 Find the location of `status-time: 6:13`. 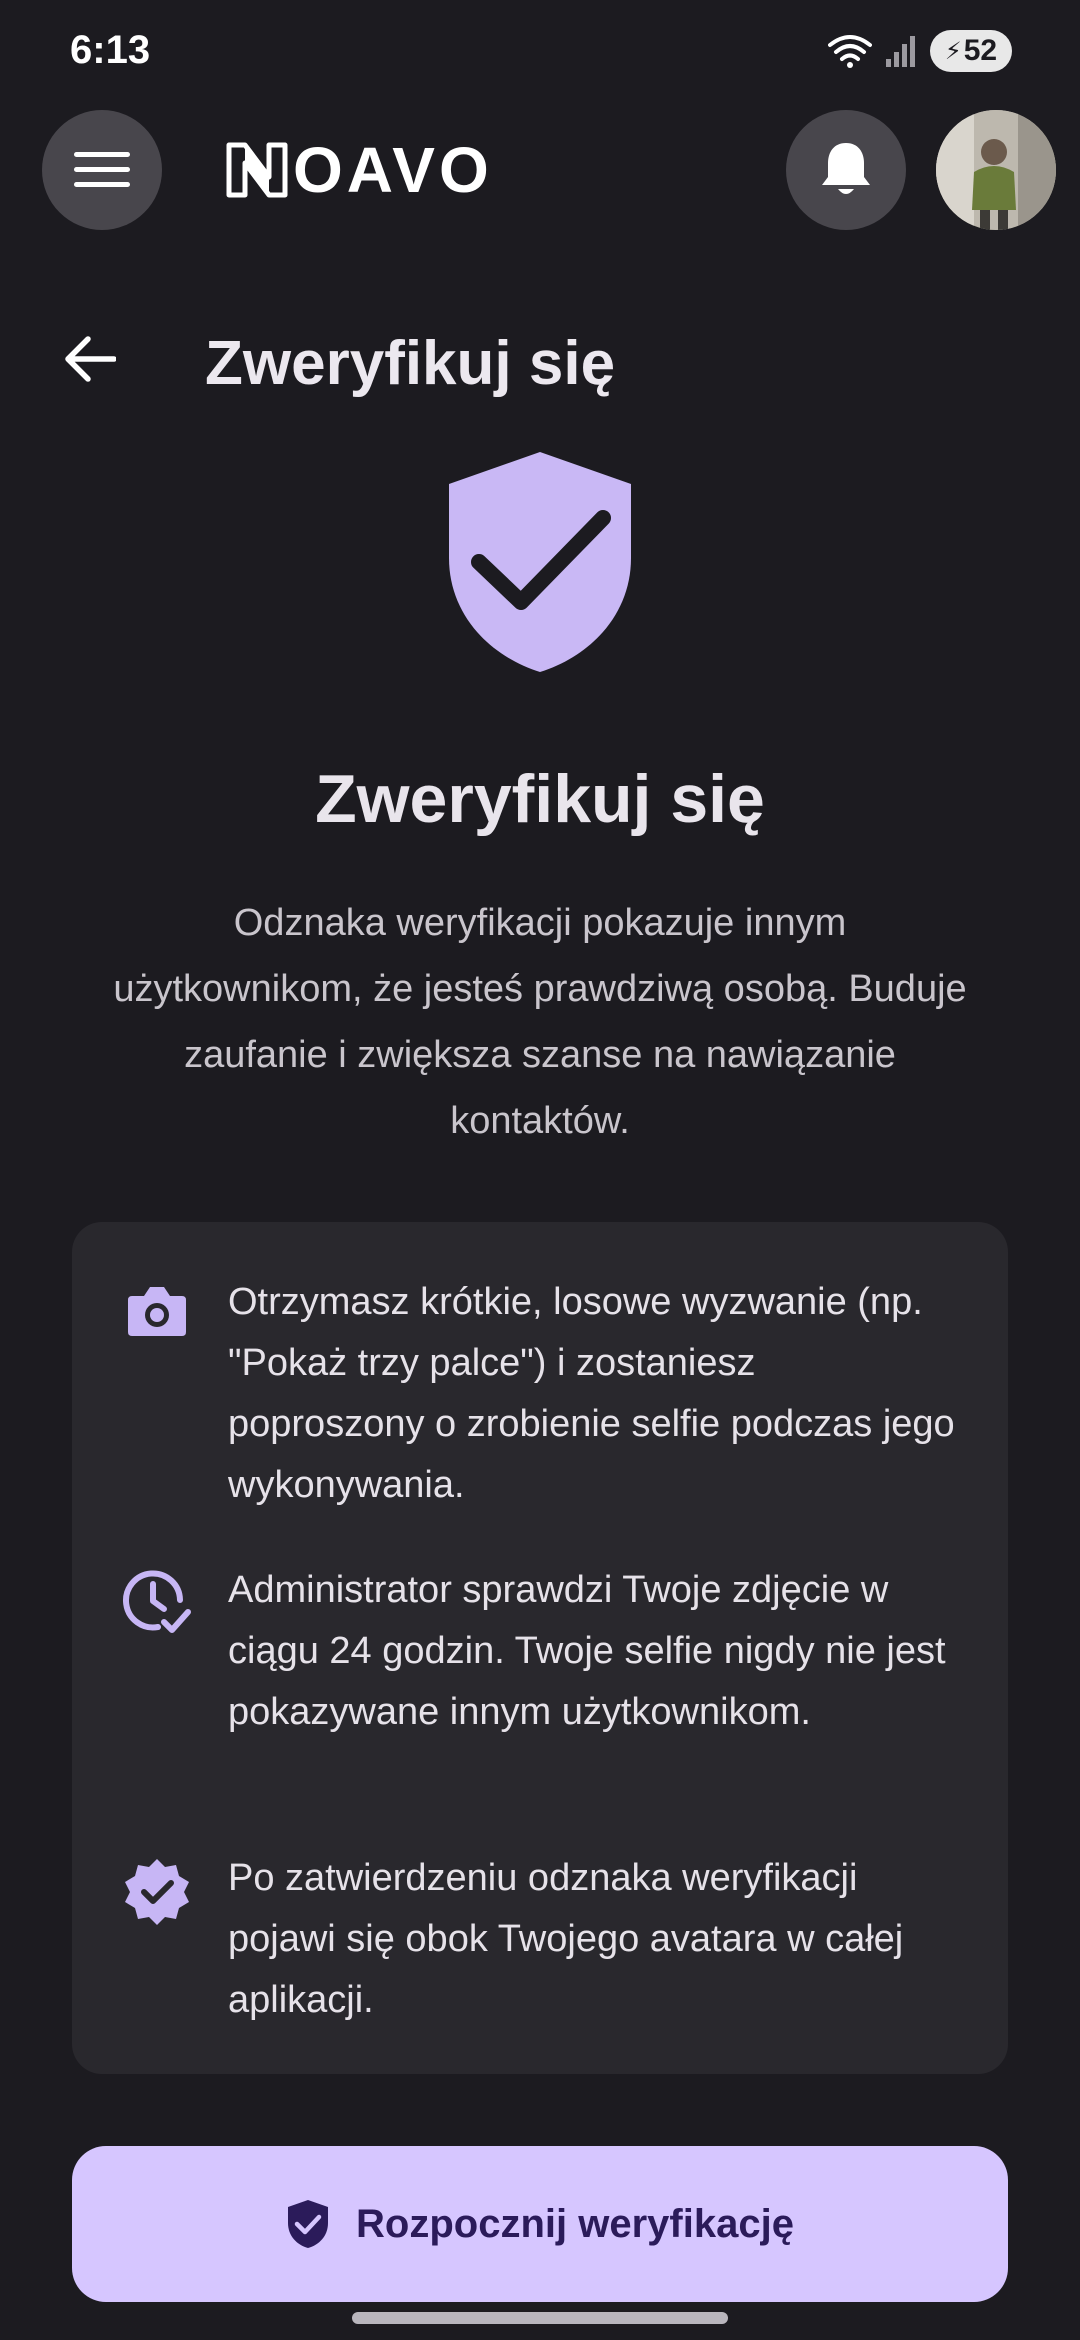

status-time: 6:13 is located at coordinates (110, 50).